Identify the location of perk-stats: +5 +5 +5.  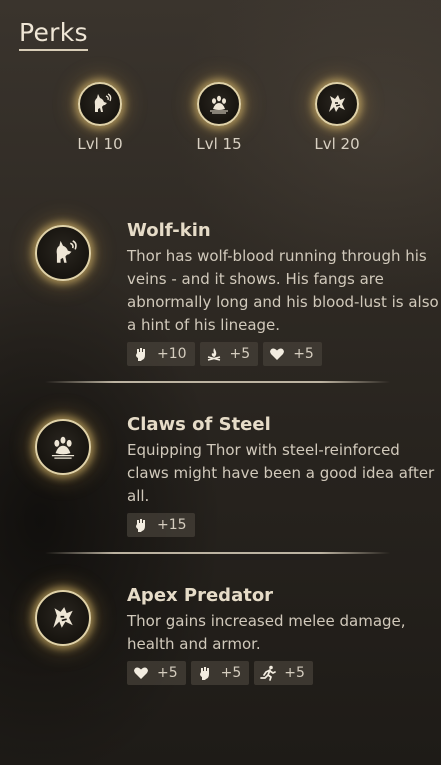
(220, 673).